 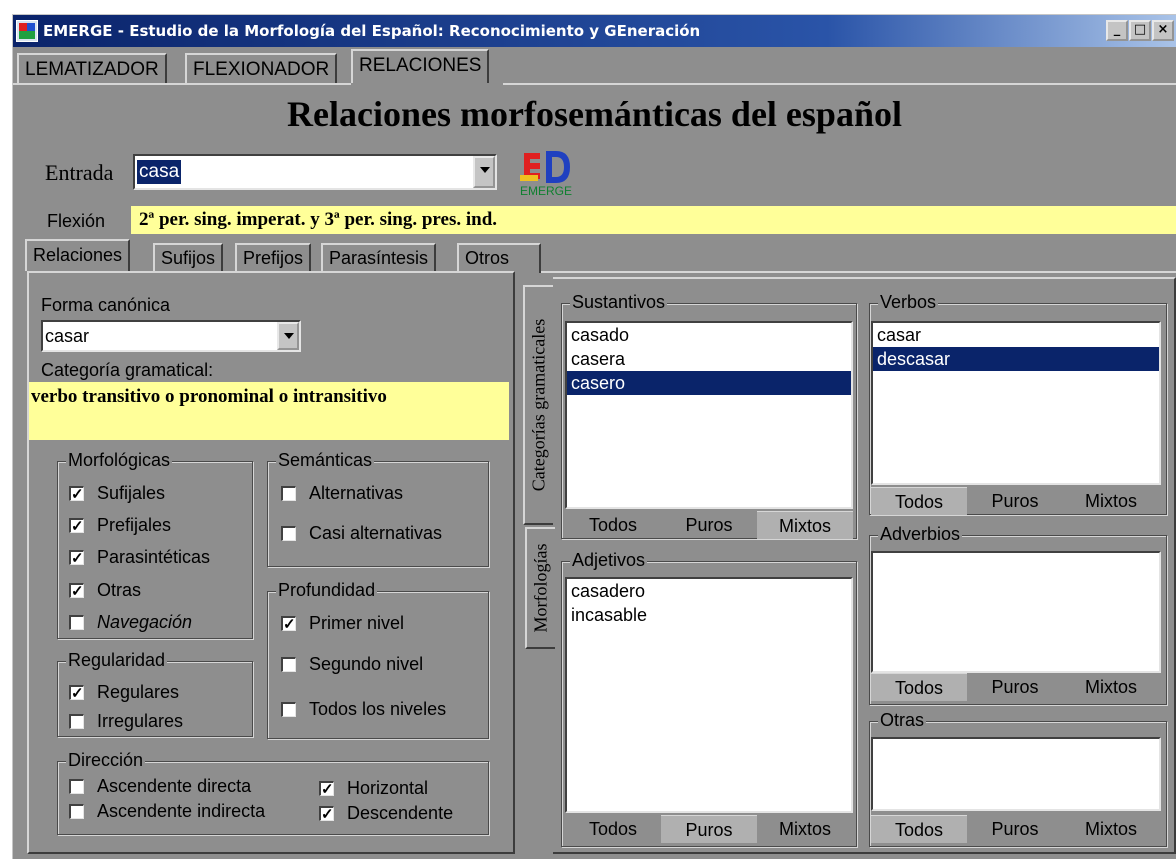 What do you see at coordinates (1140, 30) in the screenshot?
I see `maximize-button: □` at bounding box center [1140, 30].